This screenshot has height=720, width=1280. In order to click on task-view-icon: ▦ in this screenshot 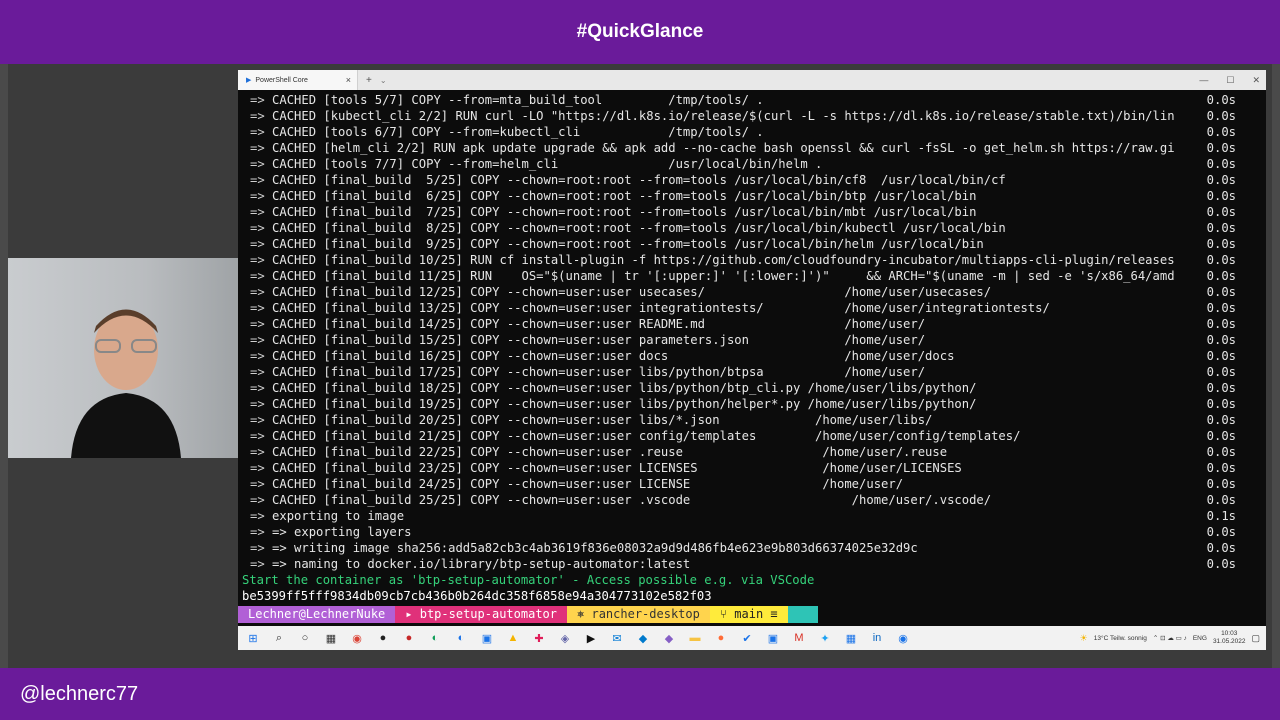, I will do `click(331, 638)`.